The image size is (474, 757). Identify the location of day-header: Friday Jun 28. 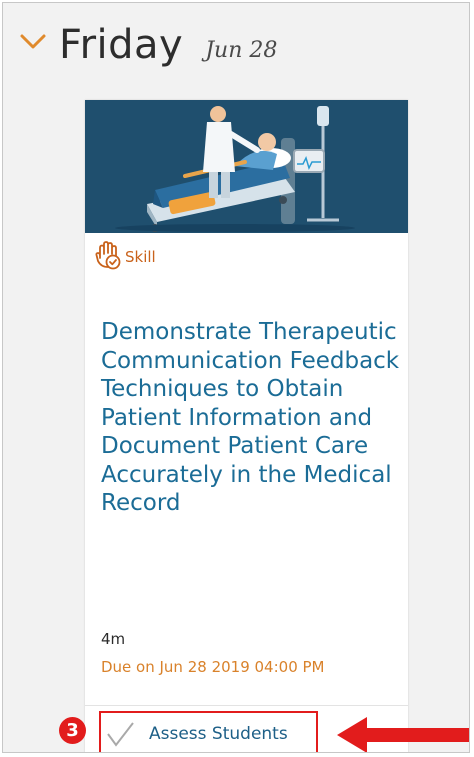
(148, 45).